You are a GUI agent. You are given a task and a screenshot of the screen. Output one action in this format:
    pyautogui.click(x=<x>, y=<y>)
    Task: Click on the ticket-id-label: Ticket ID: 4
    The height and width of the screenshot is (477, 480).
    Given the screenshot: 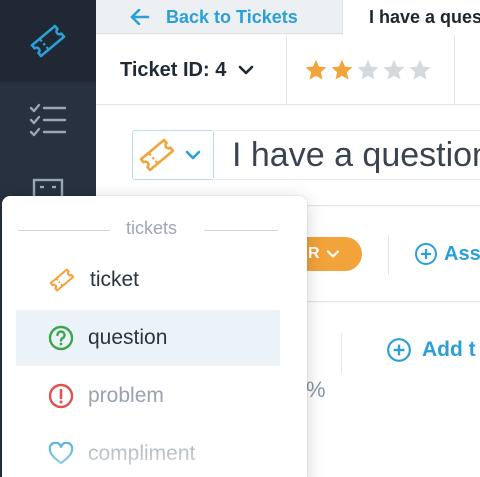 What is the action you would take?
    pyautogui.click(x=173, y=69)
    